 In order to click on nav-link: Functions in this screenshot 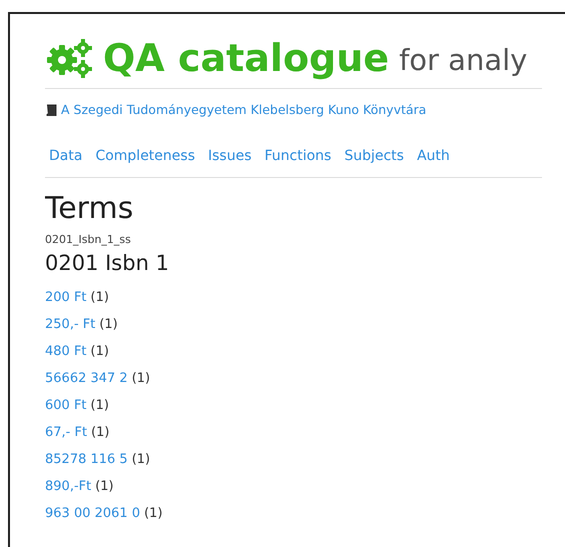, I will do `click(298, 156)`.